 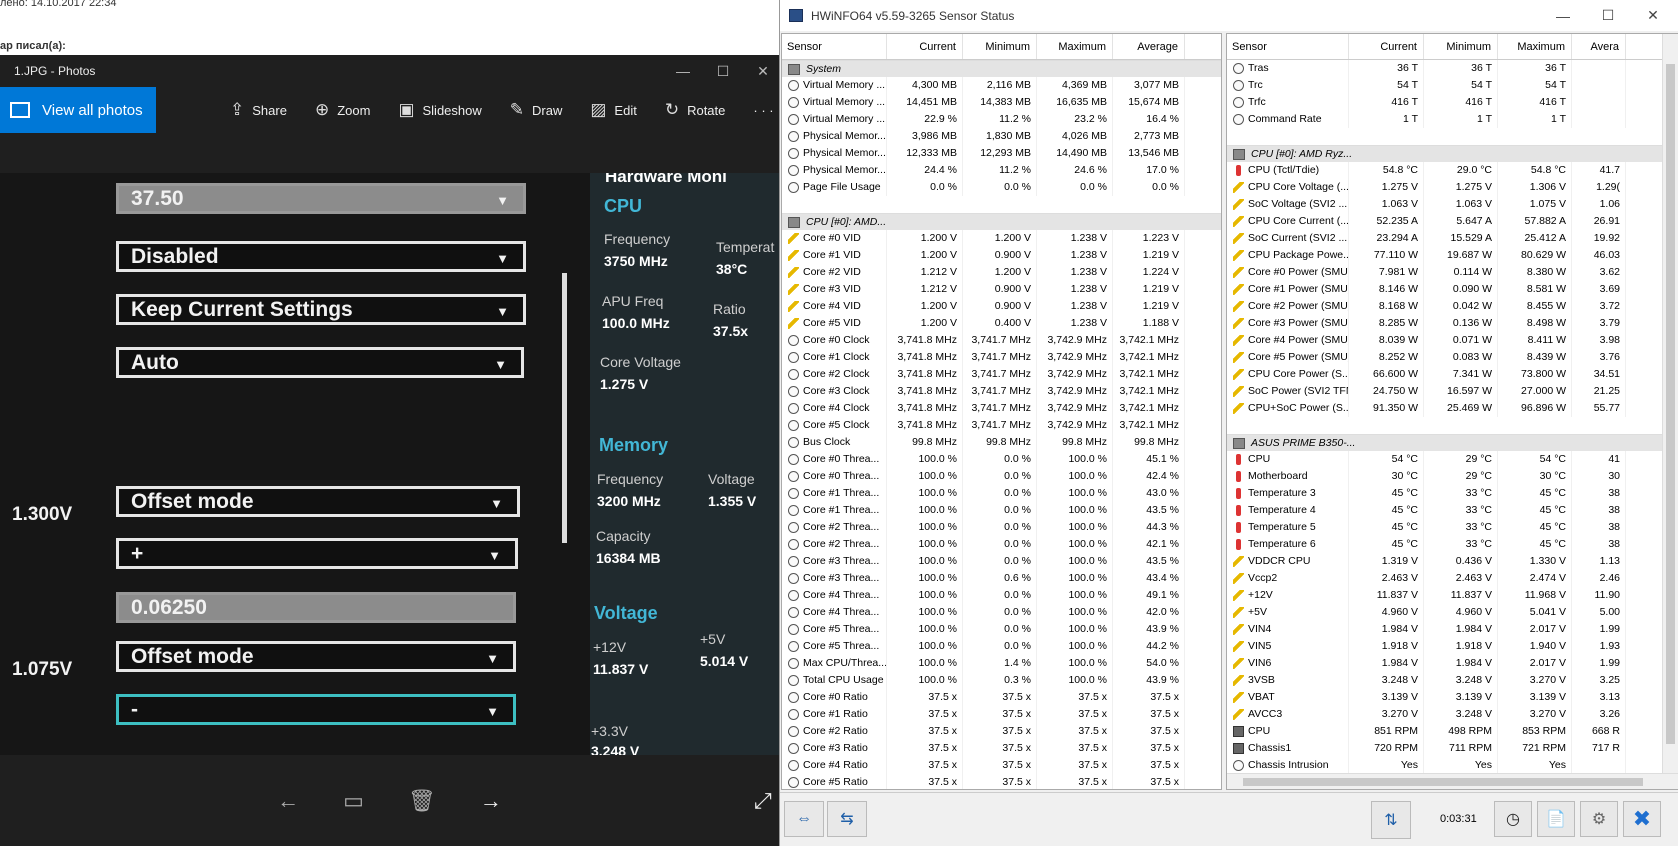 I want to click on sensor-row: Core #0 Ratio 37.5 x 37.5 x 37.5 x 37.5 x, so click(x=1001, y=697).